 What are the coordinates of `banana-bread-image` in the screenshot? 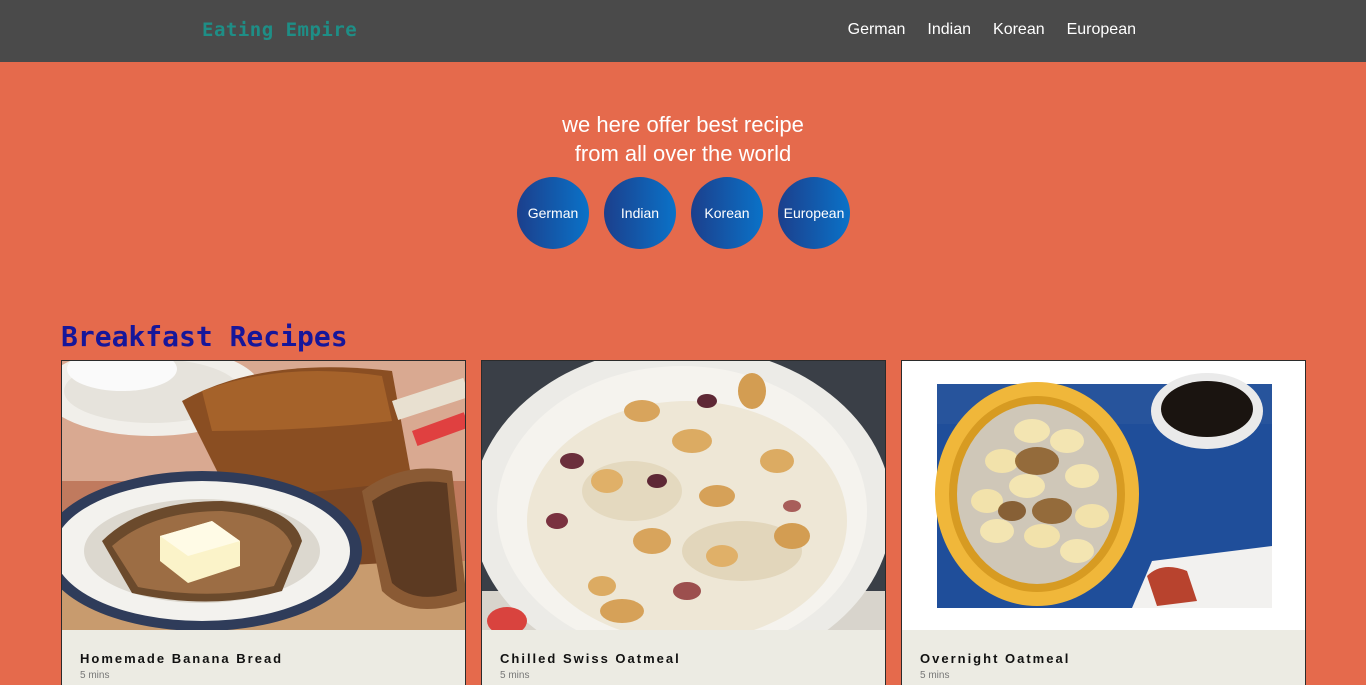 It's located at (263, 495).